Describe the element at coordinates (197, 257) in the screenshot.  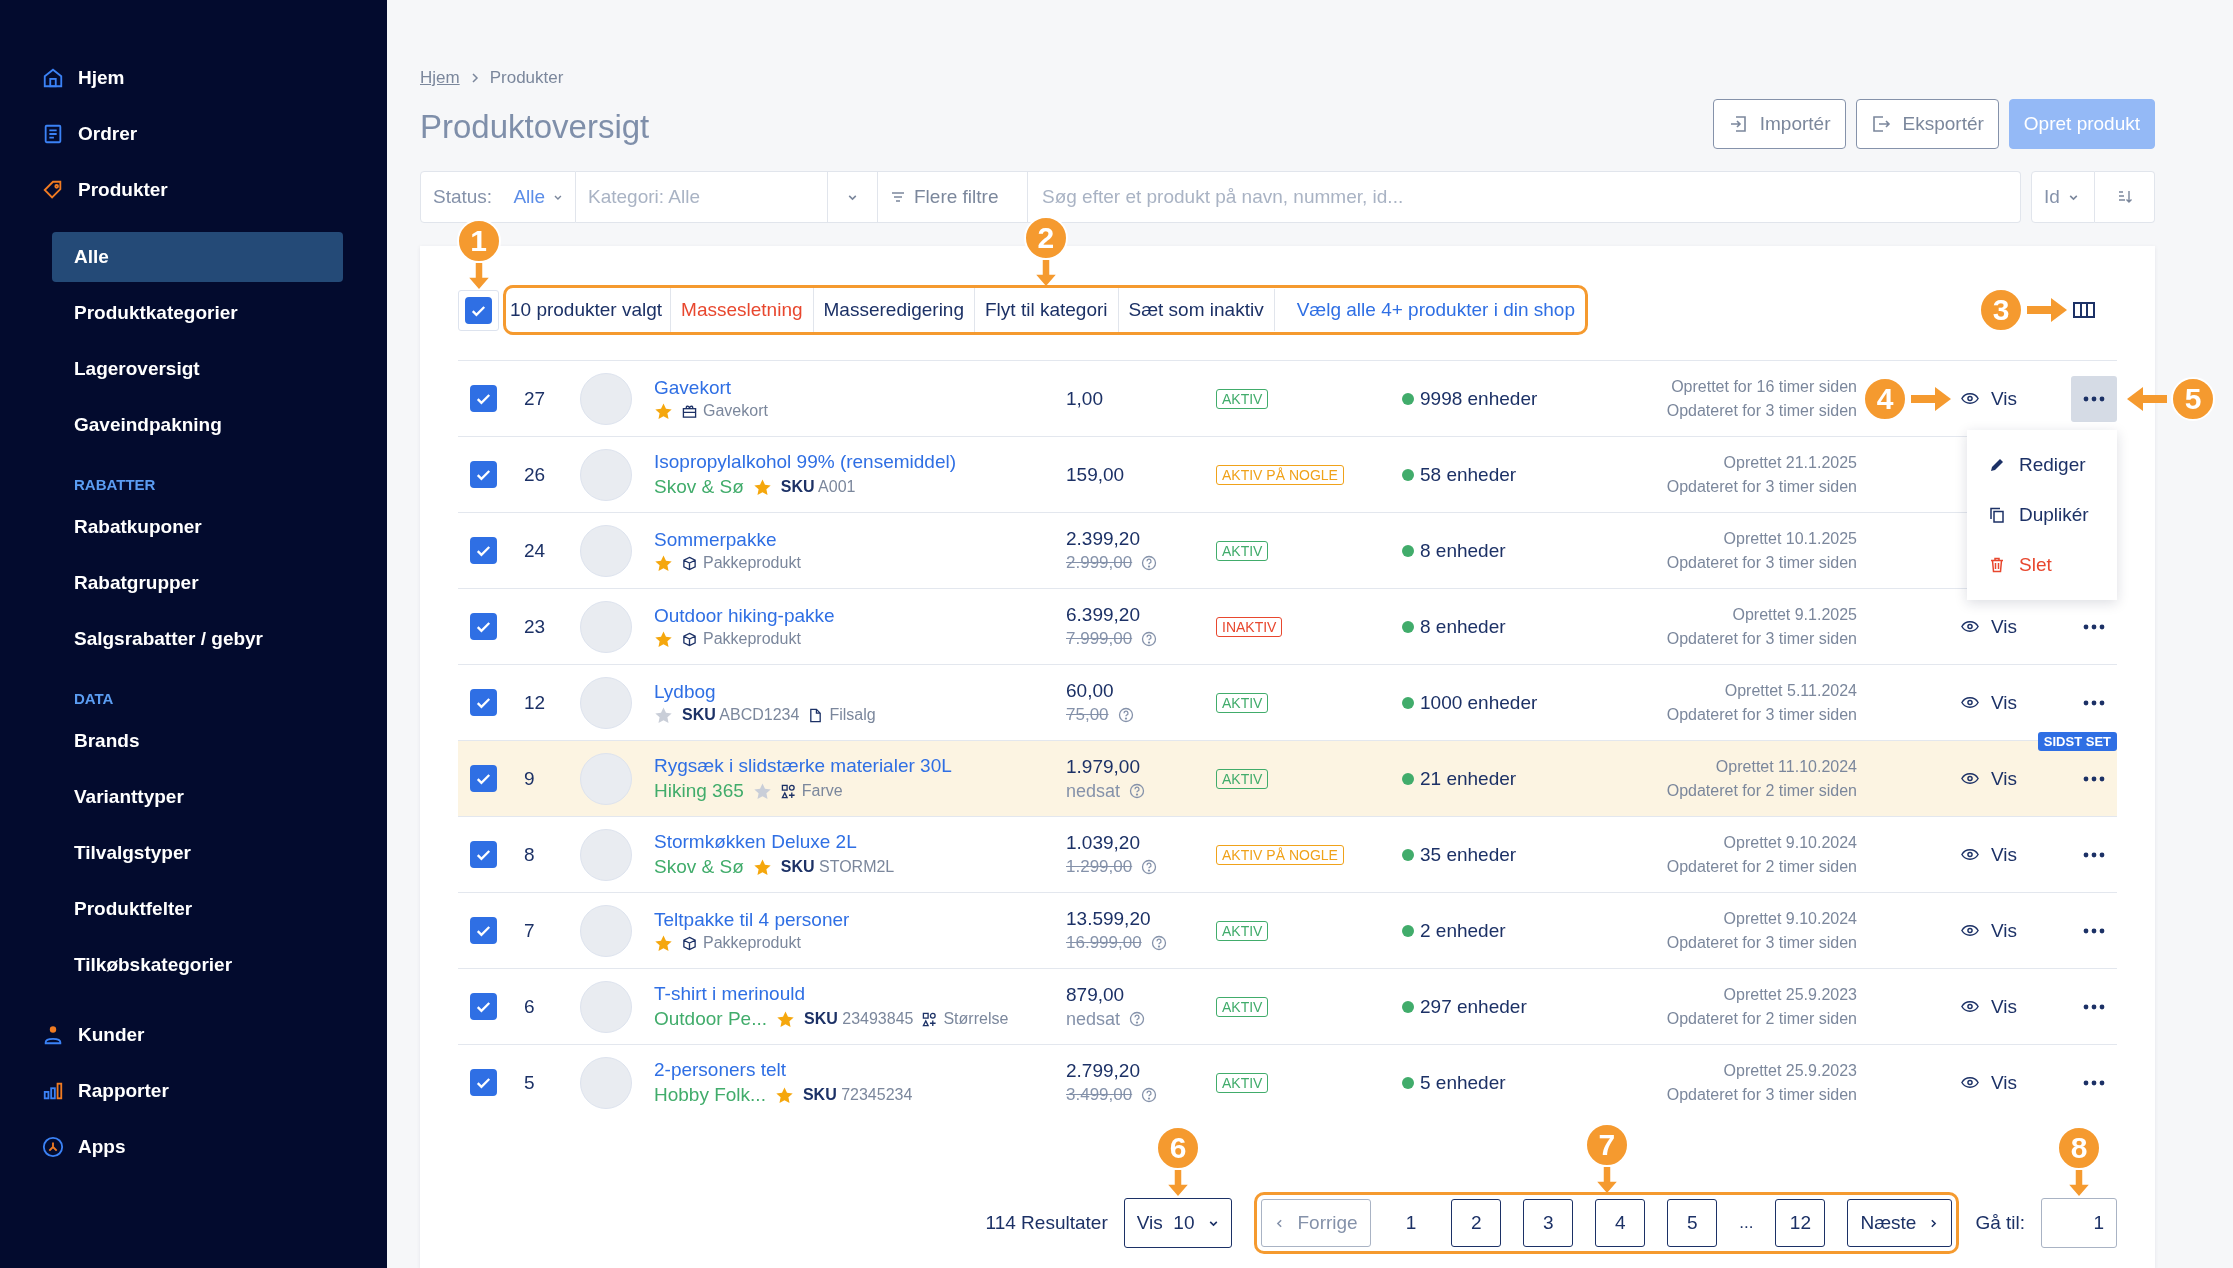
I see `nav-subitem: Alle` at that location.